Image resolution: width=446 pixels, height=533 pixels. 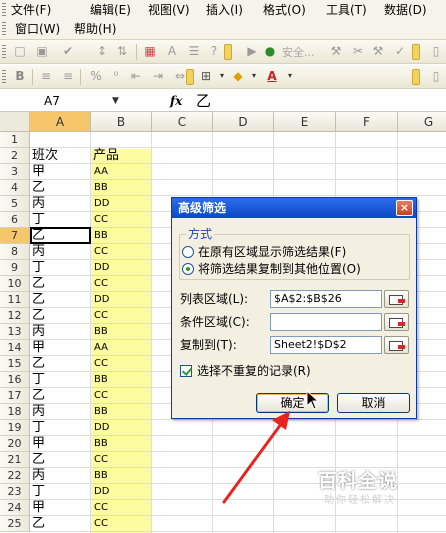 What do you see at coordinates (60, 284) in the screenshot?
I see `cell-a10: 乙` at bounding box center [60, 284].